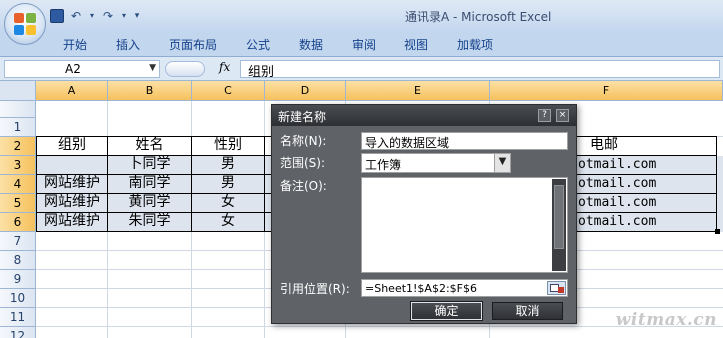 This screenshot has height=338, width=723. What do you see at coordinates (606, 91) in the screenshot?
I see `column-header-f: F` at bounding box center [606, 91].